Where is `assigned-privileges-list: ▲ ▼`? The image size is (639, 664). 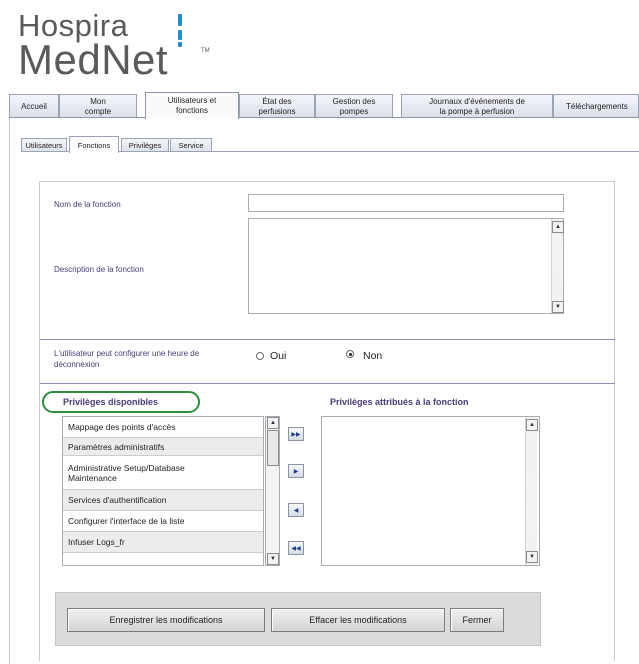
assigned-privileges-list: ▲ ▼ is located at coordinates (430, 491).